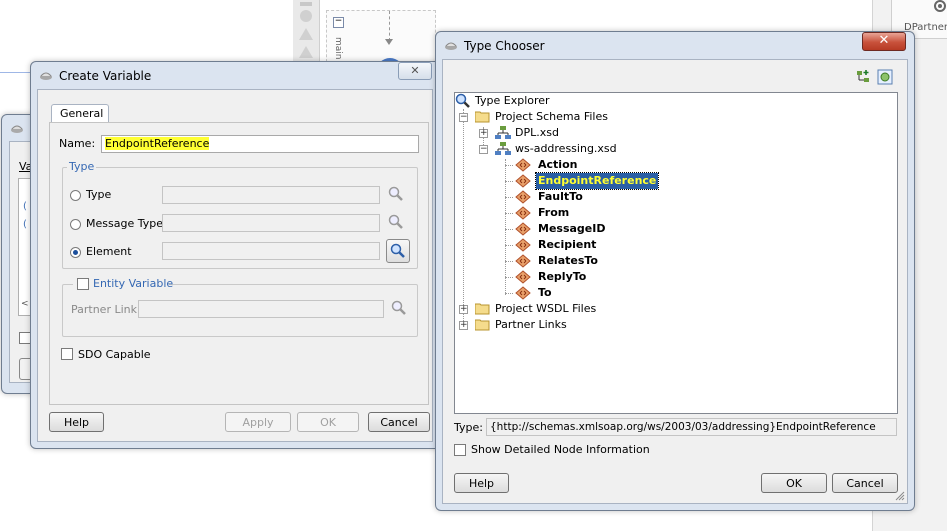 The height and width of the screenshot is (531, 947). What do you see at coordinates (67, 354) in the screenshot?
I see `sdo-capable-checkbox` at bounding box center [67, 354].